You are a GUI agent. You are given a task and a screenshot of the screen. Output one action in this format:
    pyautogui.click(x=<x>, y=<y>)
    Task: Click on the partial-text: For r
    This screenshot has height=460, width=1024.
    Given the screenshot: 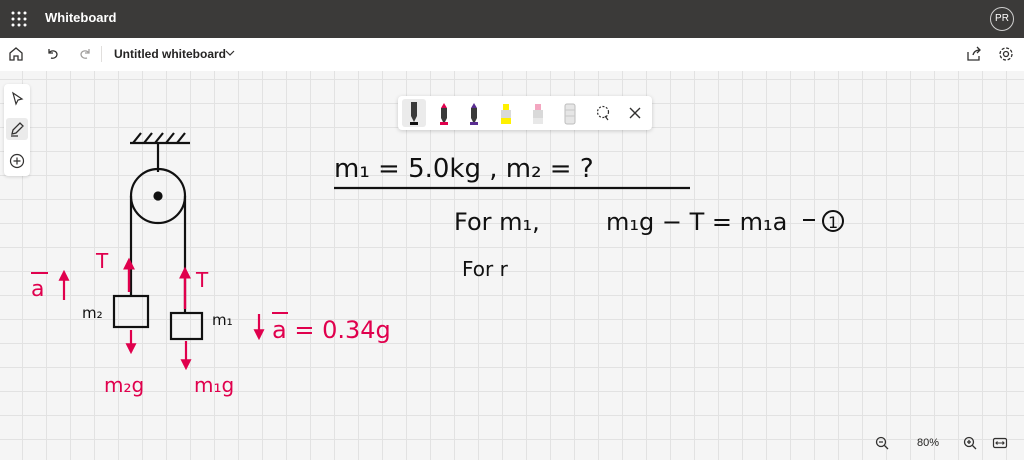 What is the action you would take?
    pyautogui.click(x=485, y=269)
    